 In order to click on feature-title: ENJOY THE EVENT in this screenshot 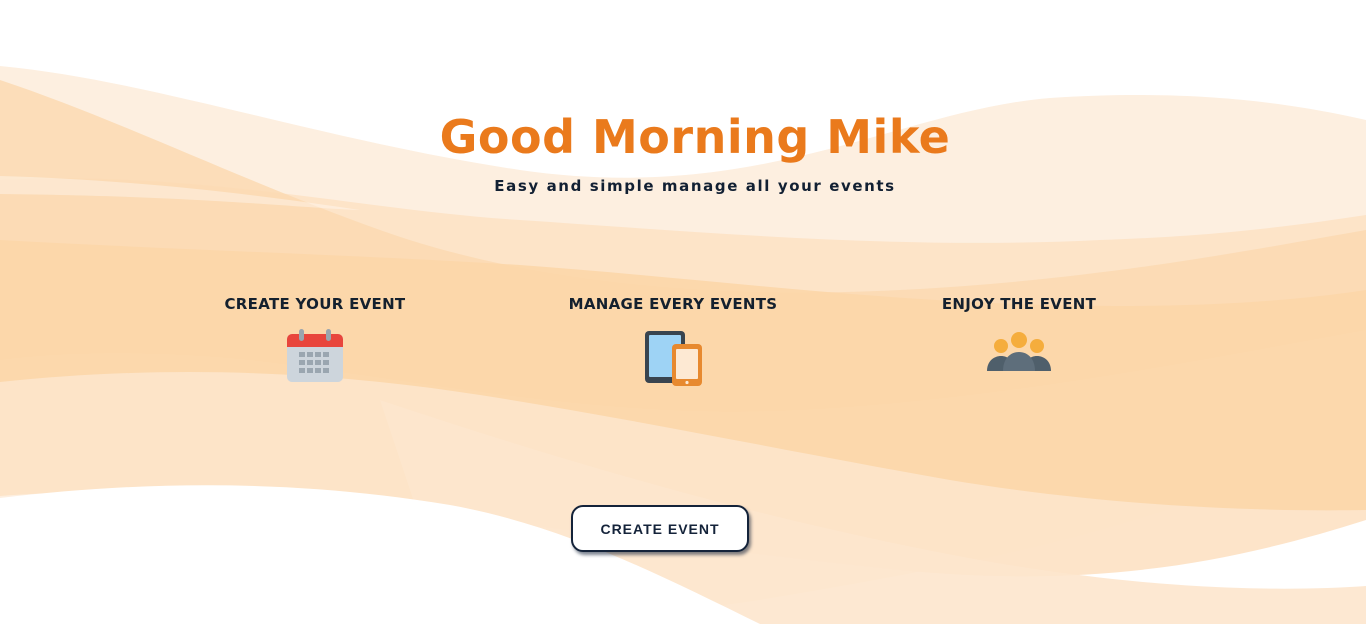, I will do `click(1019, 304)`.